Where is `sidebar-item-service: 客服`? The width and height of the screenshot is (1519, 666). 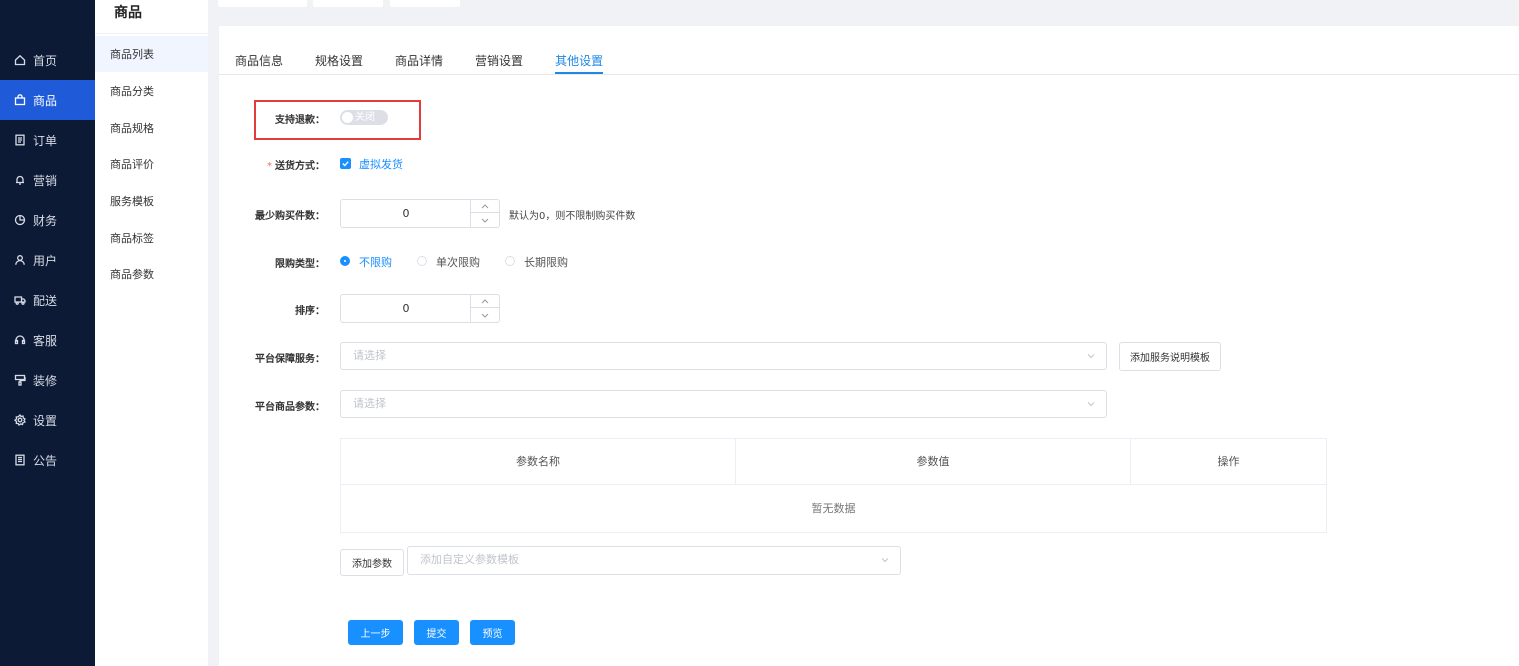
sidebar-item-service: 客服 is located at coordinates (47, 340).